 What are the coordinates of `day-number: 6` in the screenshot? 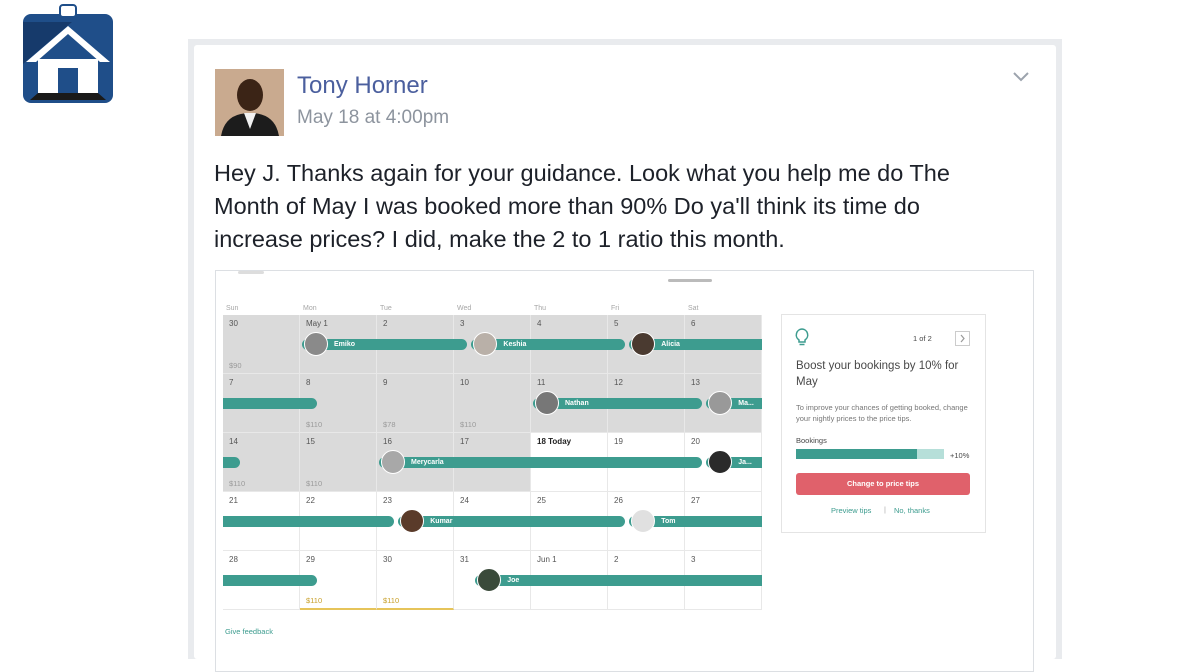 It's located at (693, 323).